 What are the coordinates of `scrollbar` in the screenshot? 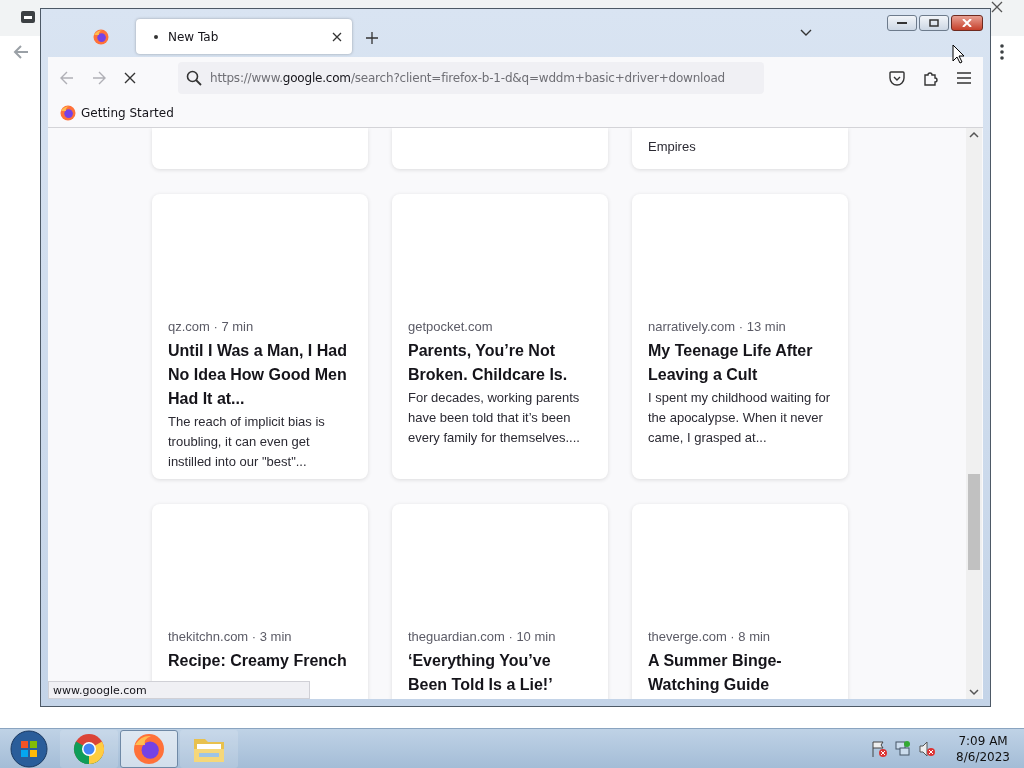 It's located at (974, 413).